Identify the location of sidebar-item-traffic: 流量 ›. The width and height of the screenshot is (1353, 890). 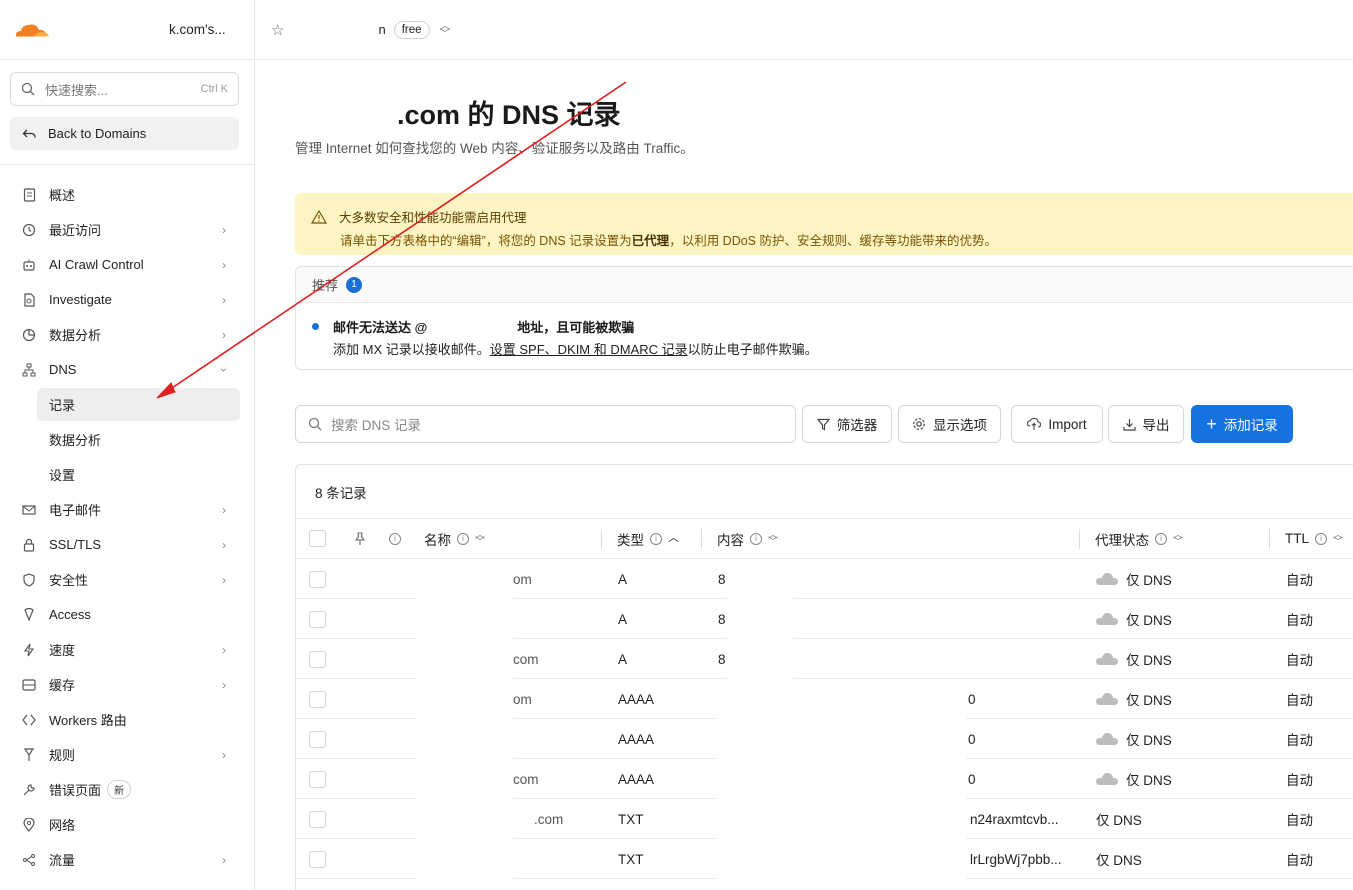
(127, 859).